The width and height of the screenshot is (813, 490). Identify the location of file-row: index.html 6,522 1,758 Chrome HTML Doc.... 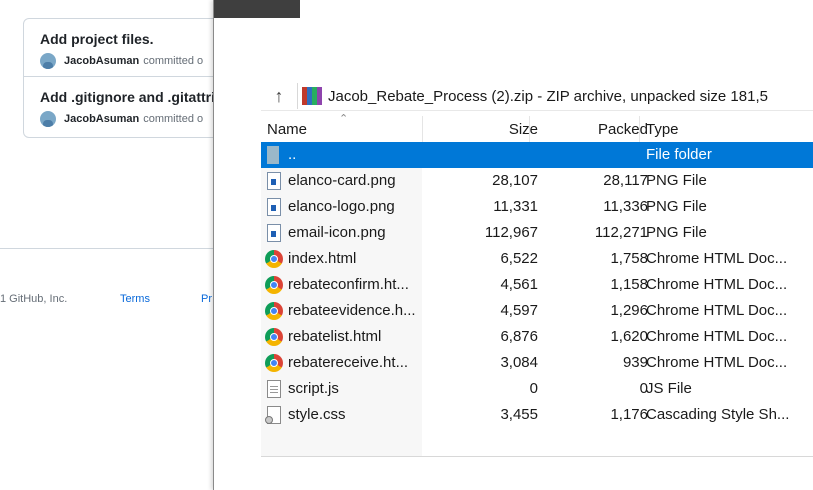
(537, 259).